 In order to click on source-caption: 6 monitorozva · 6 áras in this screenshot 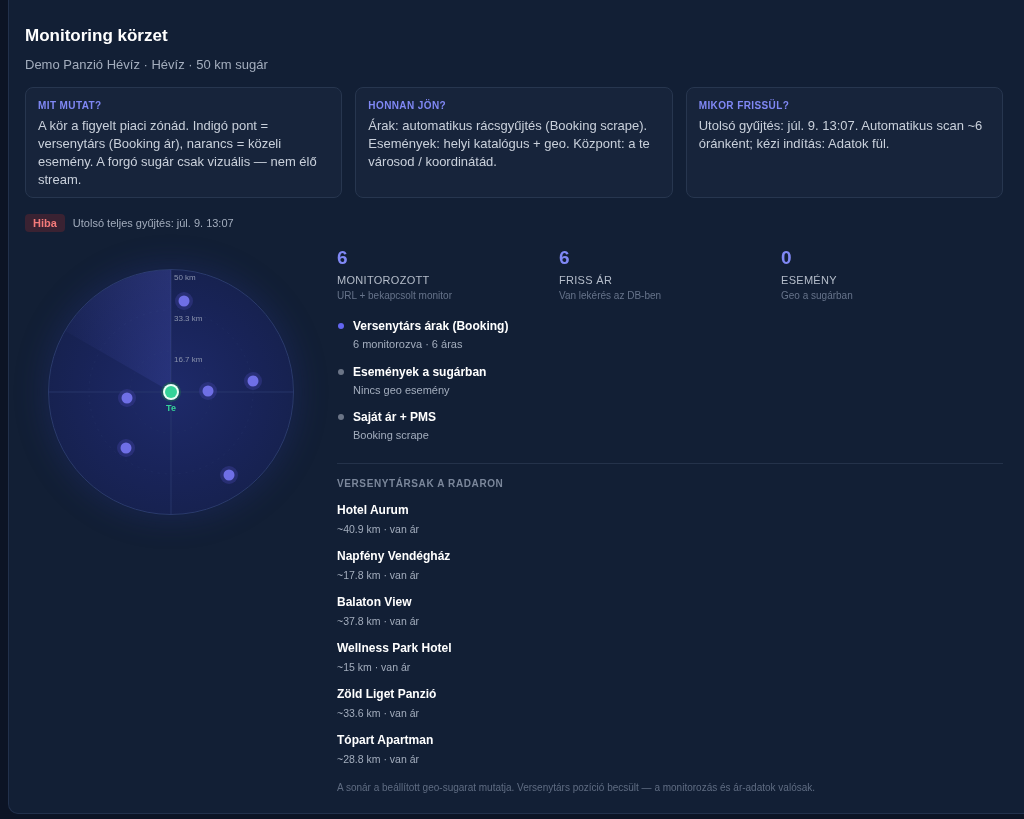, I will do `click(408, 344)`.